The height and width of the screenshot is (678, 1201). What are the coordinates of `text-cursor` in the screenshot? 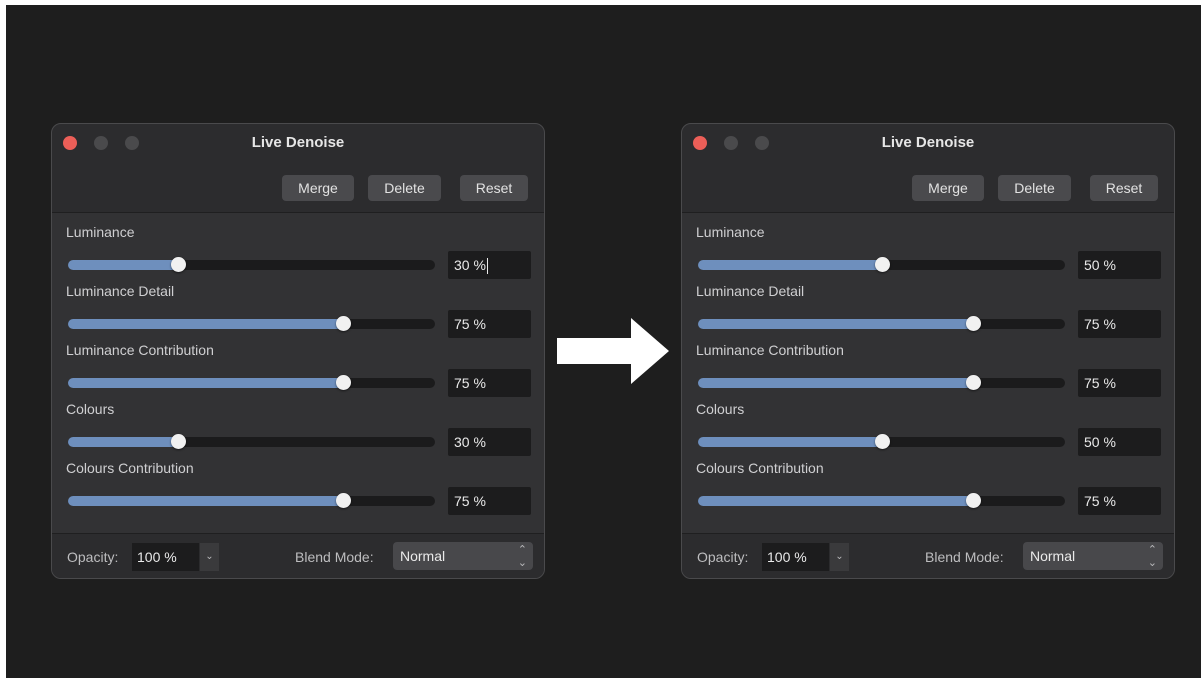 It's located at (487, 266).